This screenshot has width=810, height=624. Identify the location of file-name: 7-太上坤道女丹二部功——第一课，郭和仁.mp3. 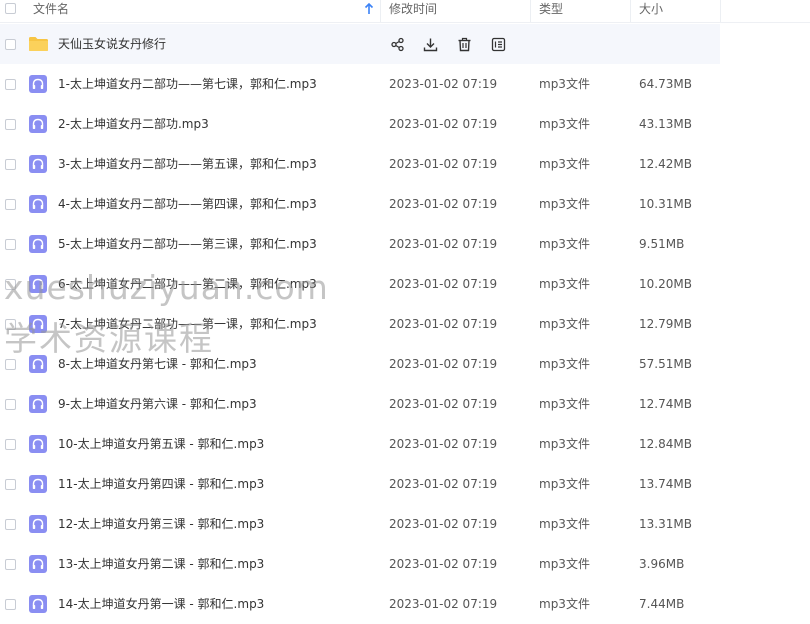
(187, 324).